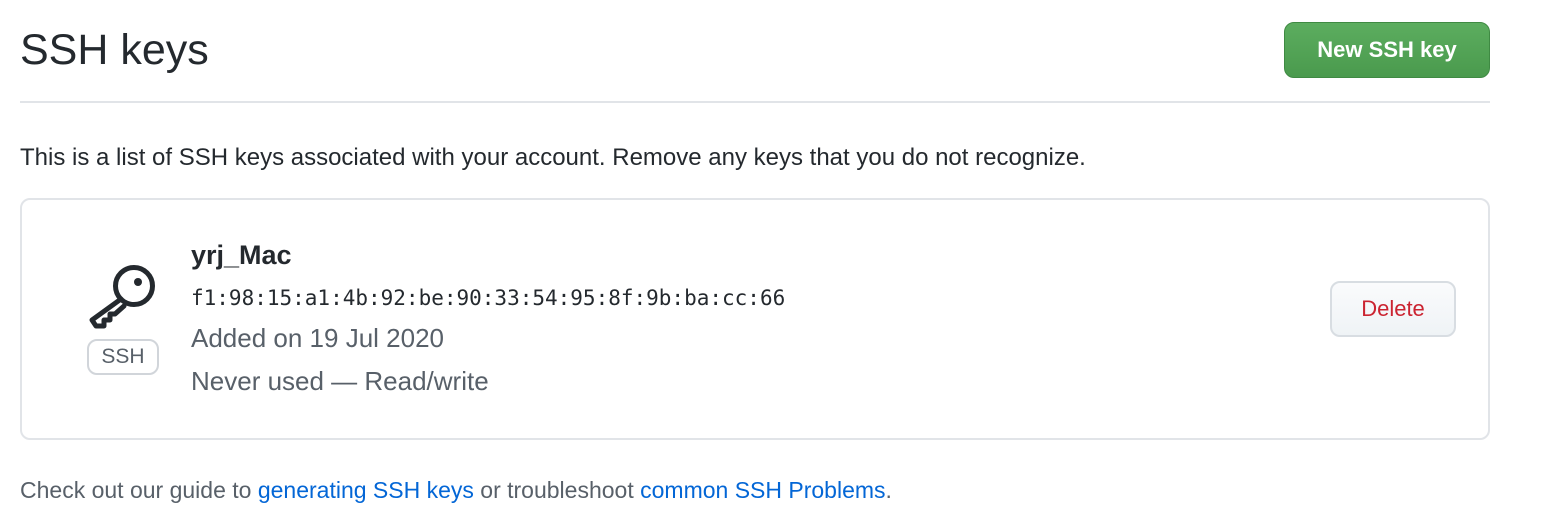 Image resolution: width=1554 pixels, height=526 pixels. I want to click on page-title: SSH keys, so click(114, 50).